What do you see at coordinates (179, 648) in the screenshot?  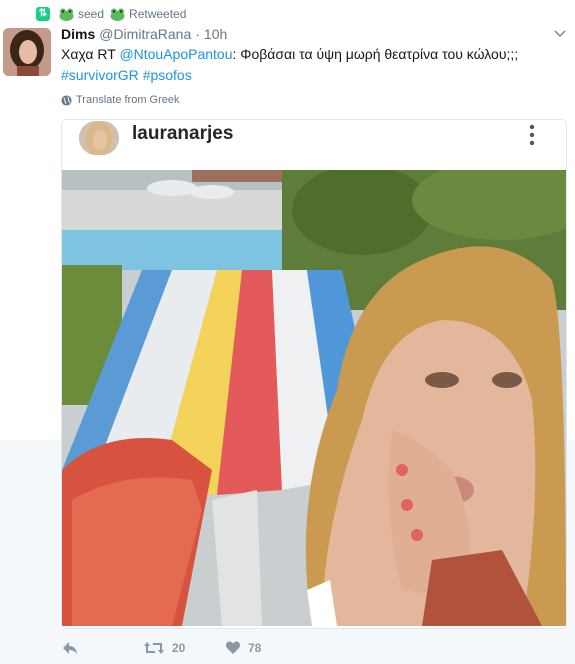 I see `retweet-count: 20` at bounding box center [179, 648].